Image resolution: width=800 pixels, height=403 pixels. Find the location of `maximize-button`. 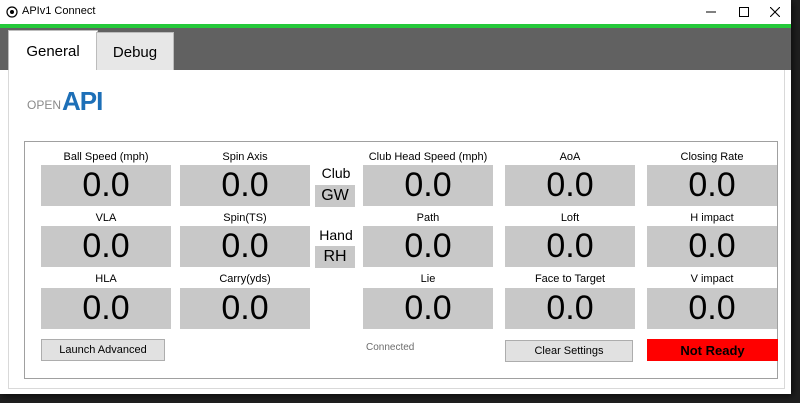

maximize-button is located at coordinates (744, 12).